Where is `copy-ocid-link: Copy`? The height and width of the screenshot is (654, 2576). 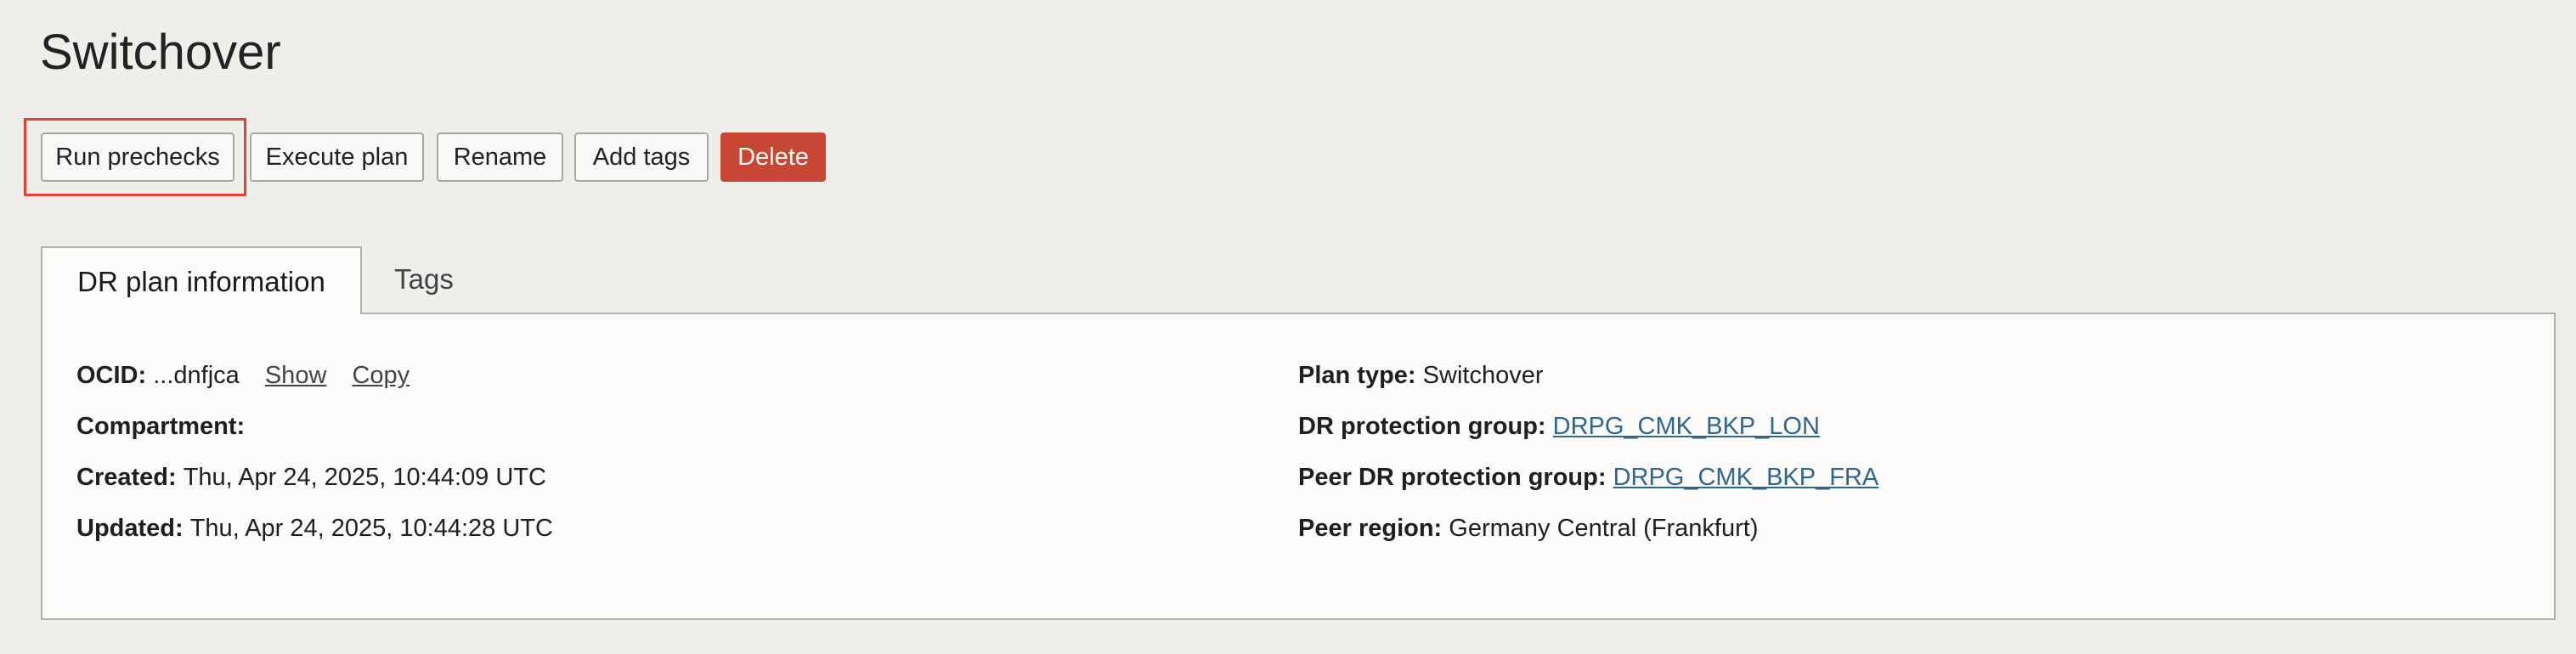
copy-ocid-link: Copy is located at coordinates (381, 375).